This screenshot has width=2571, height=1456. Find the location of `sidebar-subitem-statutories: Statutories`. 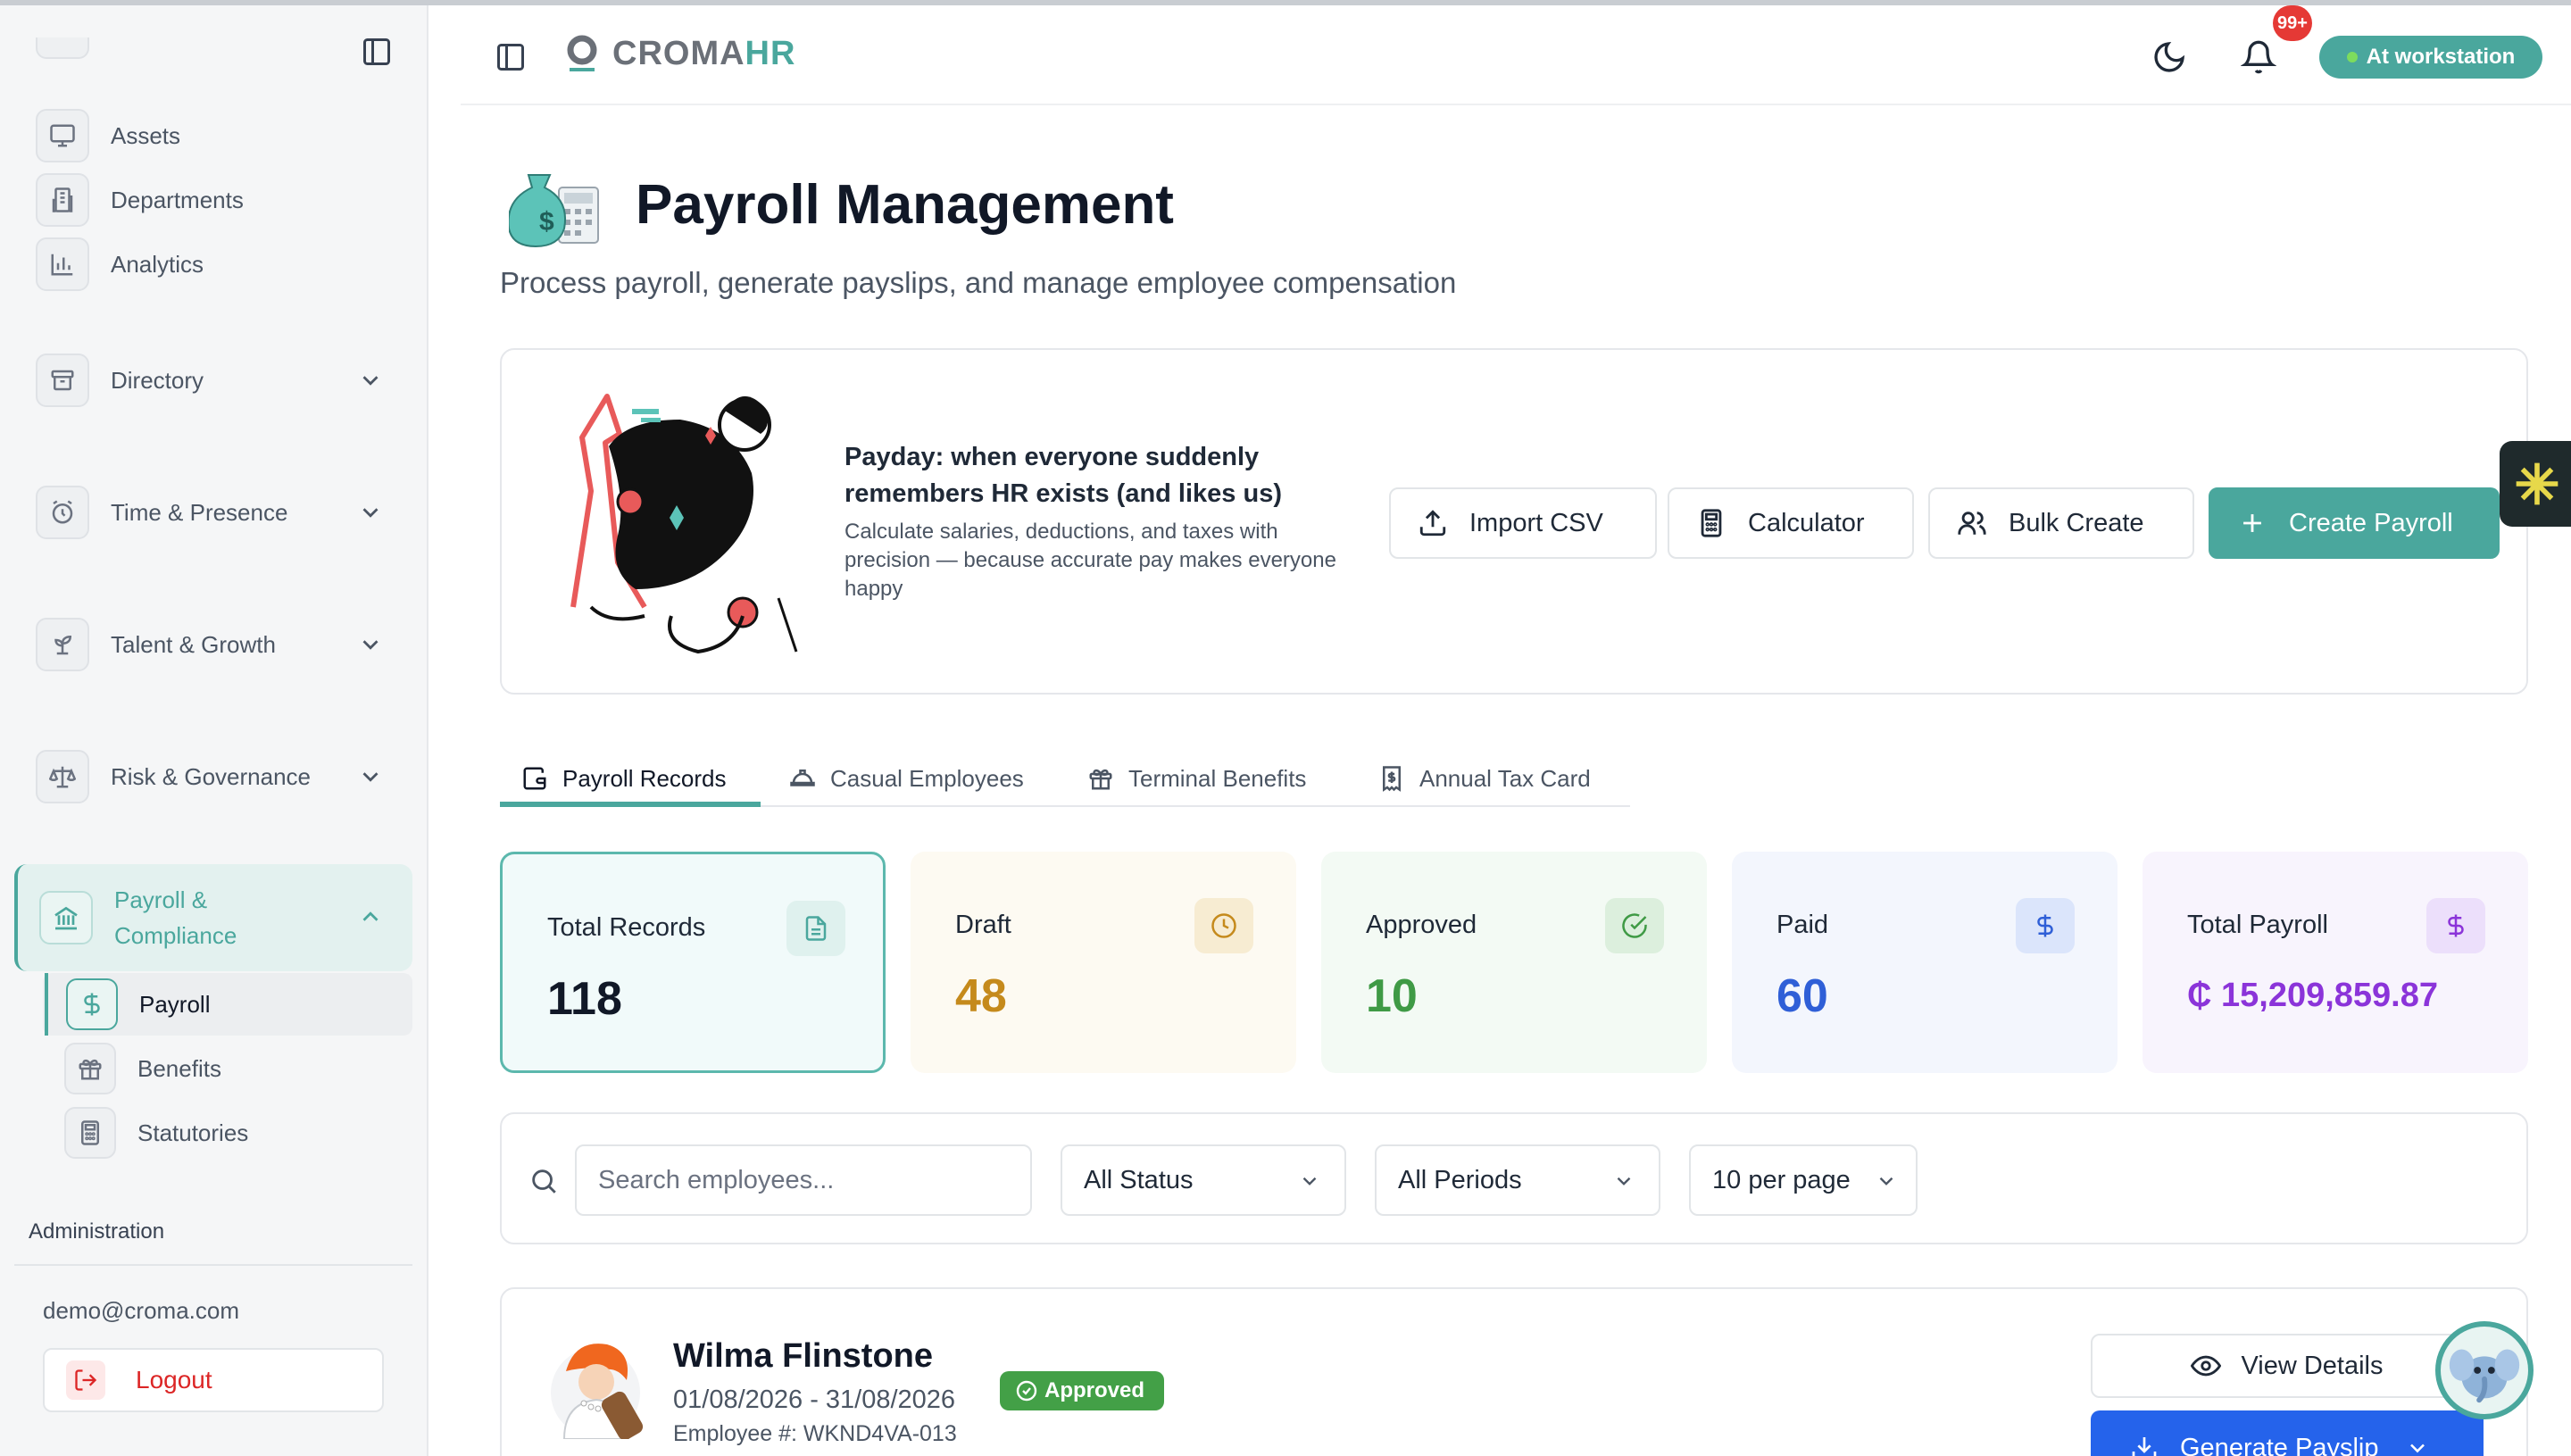

sidebar-subitem-statutories: Statutories is located at coordinates (156, 1133).